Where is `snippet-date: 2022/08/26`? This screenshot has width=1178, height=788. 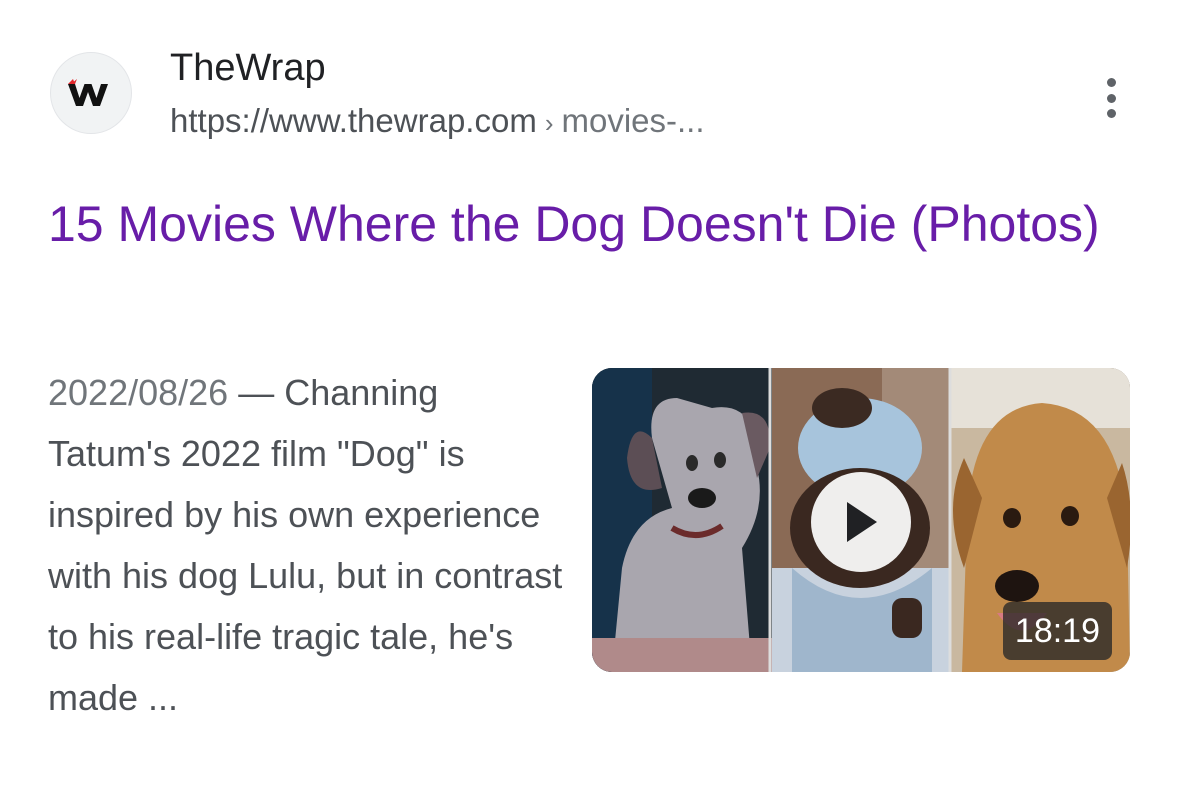 snippet-date: 2022/08/26 is located at coordinates (138, 392).